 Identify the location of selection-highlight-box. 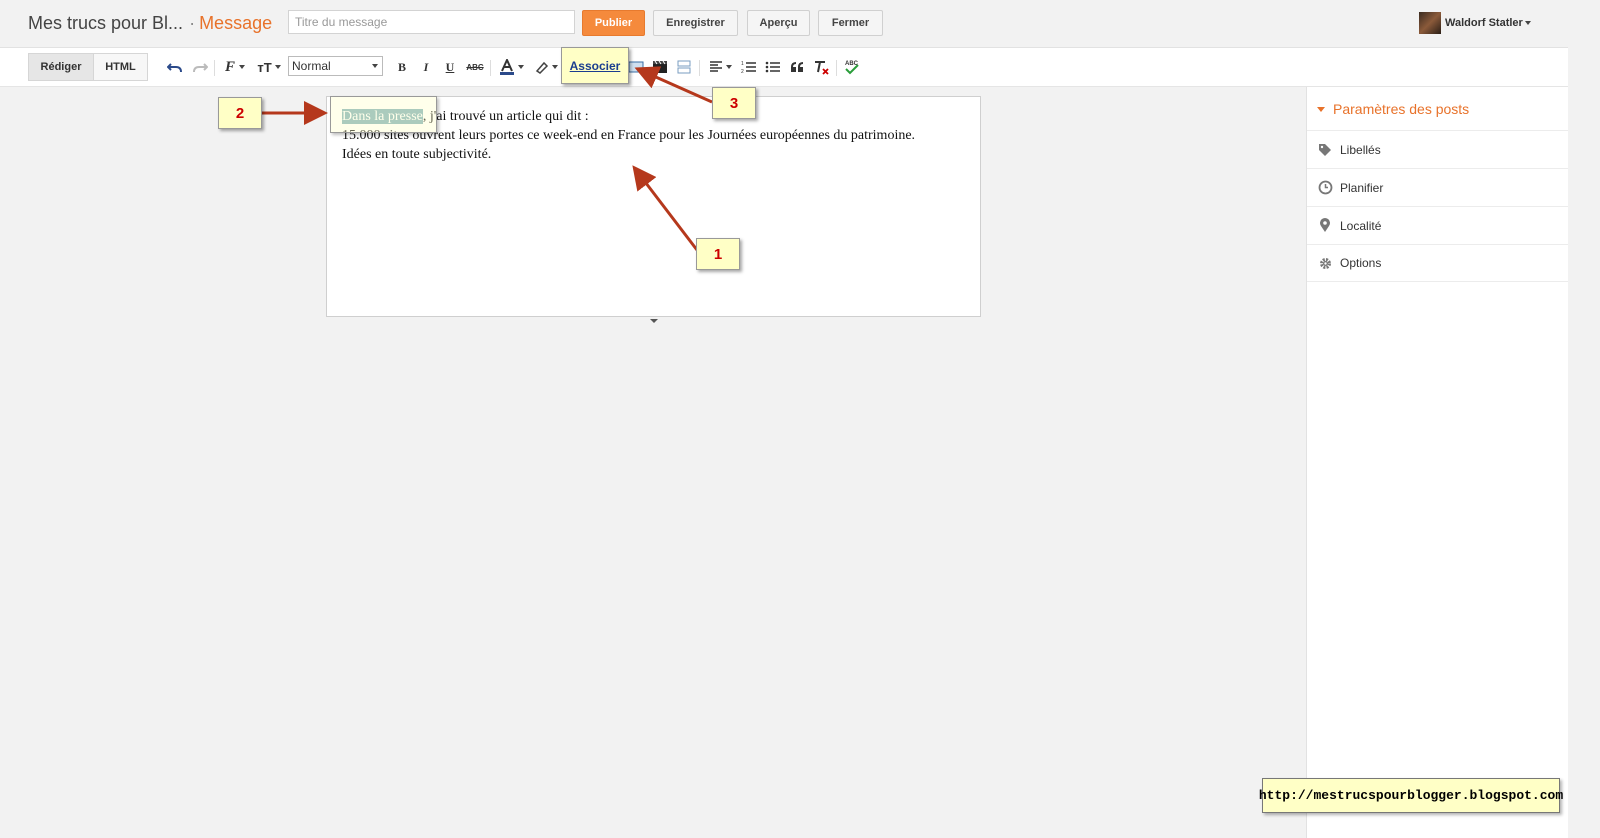
(383, 114).